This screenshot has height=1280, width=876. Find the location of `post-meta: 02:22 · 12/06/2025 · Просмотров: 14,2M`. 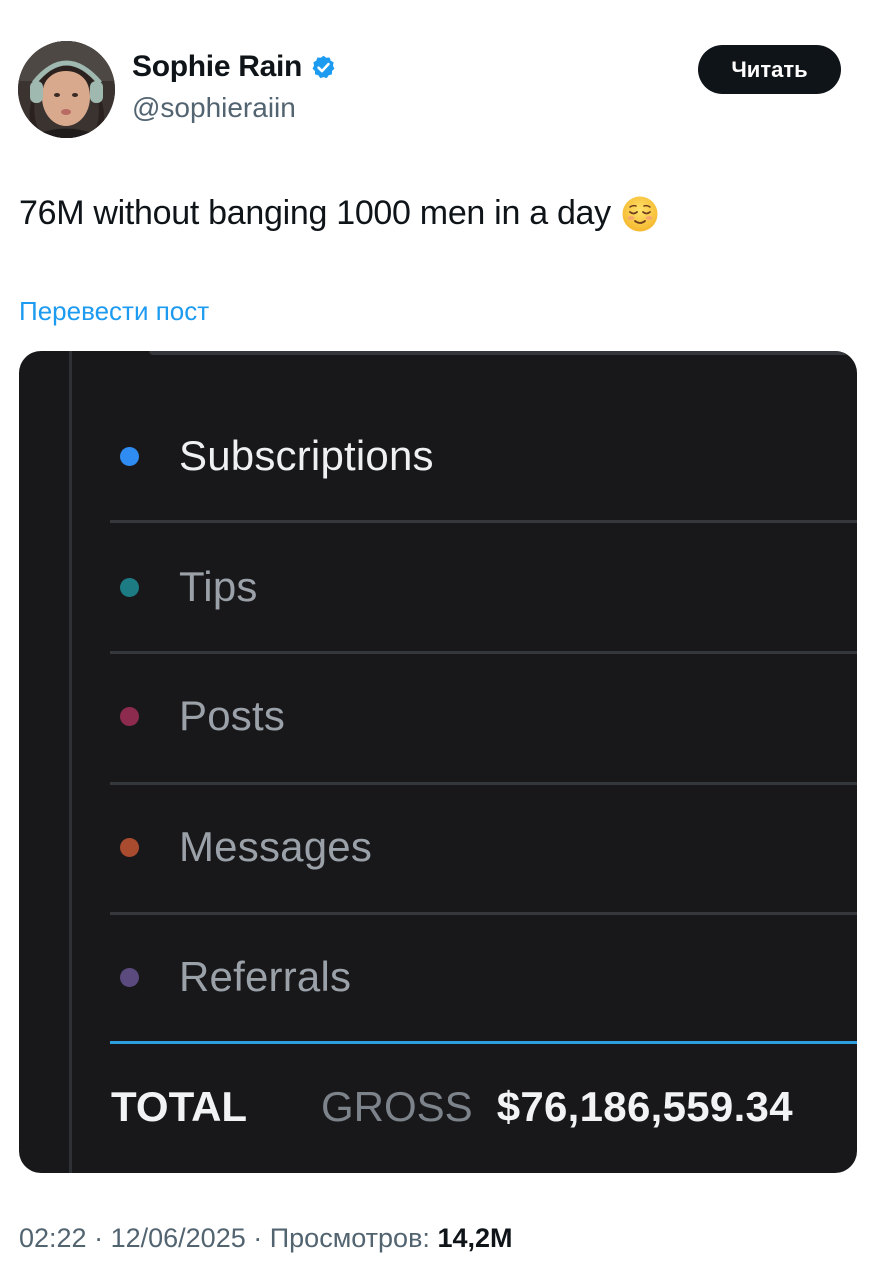

post-meta: 02:22 · 12/06/2025 · Просмотров: 14,2M is located at coordinates (265, 1238).